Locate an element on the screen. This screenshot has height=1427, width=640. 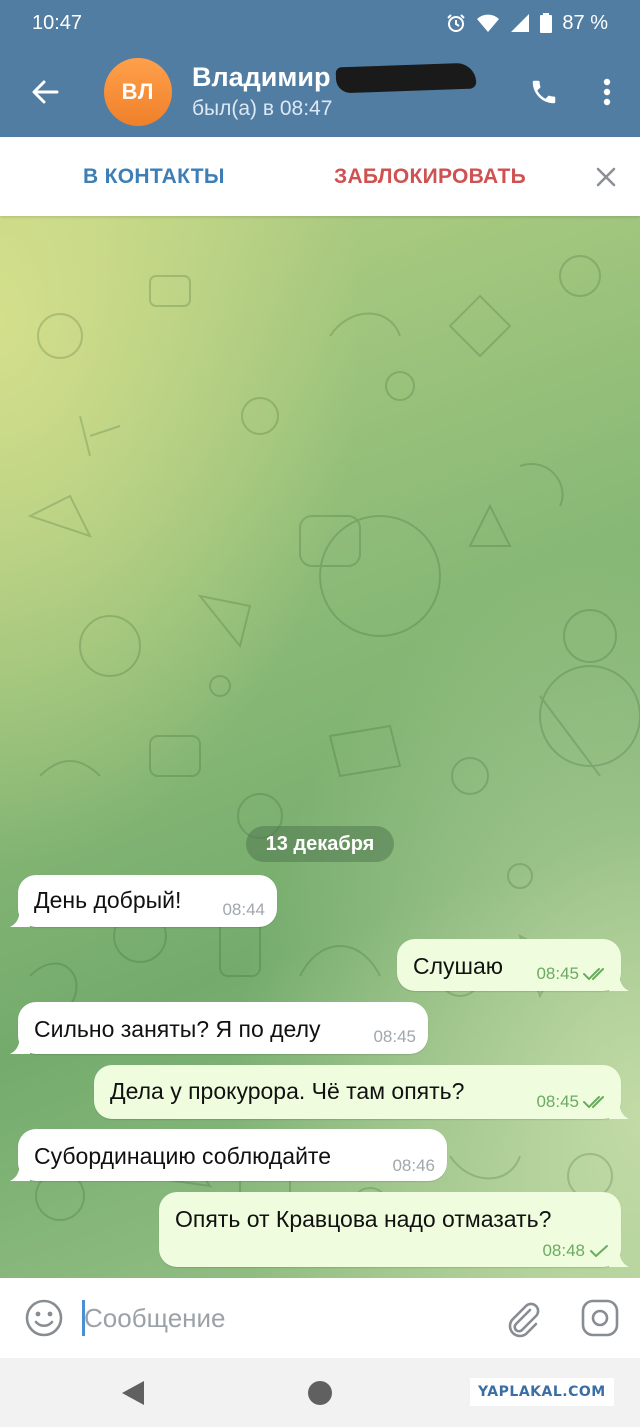
chat-header: ВЛ Владимир был(а) в 08:47 is located at coordinates (320, 91).